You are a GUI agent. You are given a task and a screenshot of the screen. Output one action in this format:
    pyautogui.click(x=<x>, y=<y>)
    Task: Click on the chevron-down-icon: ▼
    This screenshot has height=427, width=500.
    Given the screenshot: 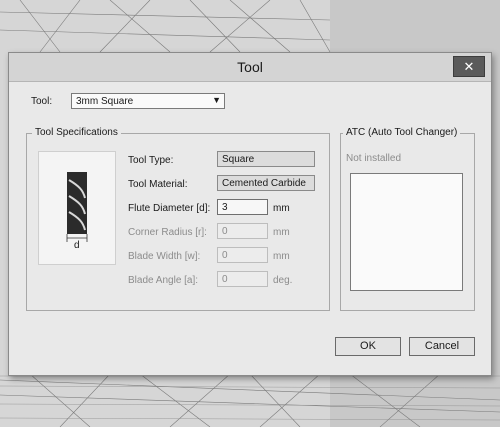 What is the action you would take?
    pyautogui.click(x=216, y=100)
    